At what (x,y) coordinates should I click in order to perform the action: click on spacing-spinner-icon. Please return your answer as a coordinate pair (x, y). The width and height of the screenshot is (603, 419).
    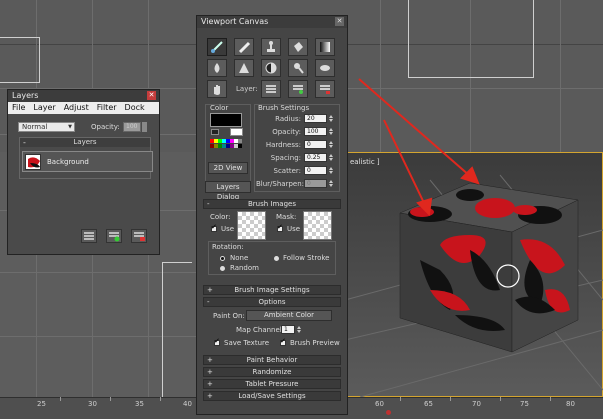
    Looking at the image, I should click on (331, 157).